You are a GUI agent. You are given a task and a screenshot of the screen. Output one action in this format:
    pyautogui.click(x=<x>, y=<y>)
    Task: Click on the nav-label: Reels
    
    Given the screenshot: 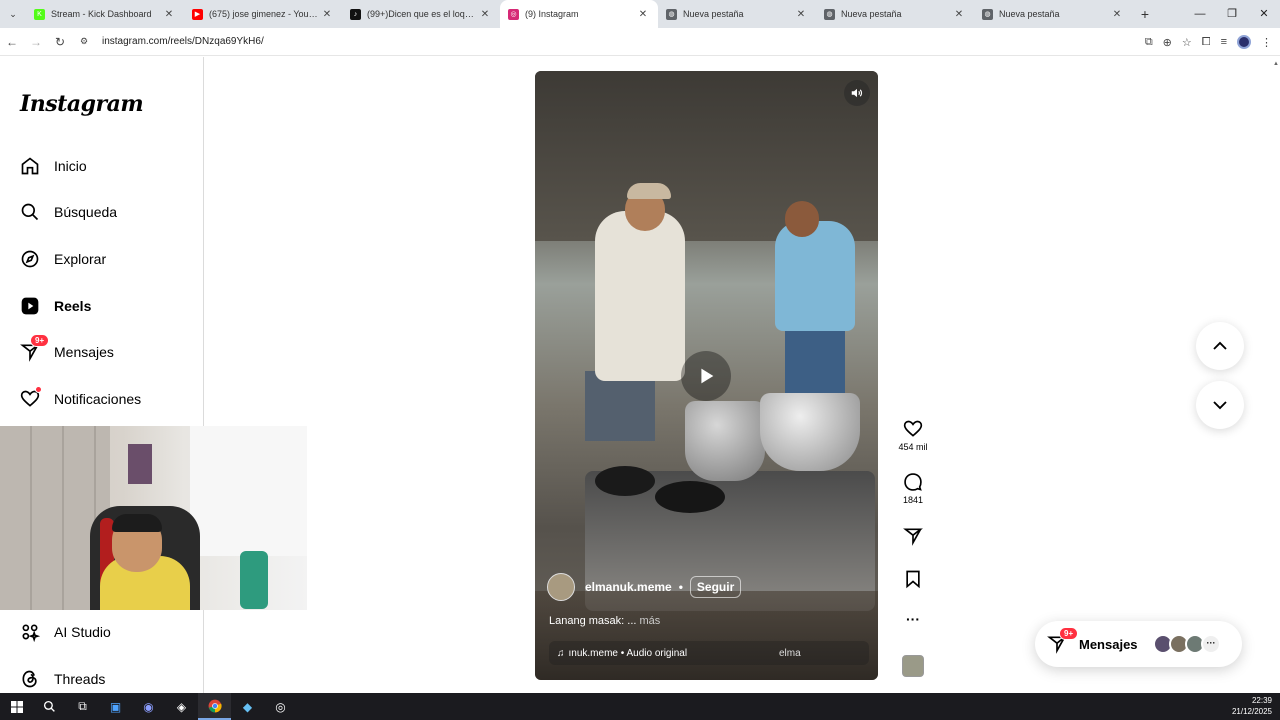 What is the action you would take?
    pyautogui.click(x=73, y=306)
    